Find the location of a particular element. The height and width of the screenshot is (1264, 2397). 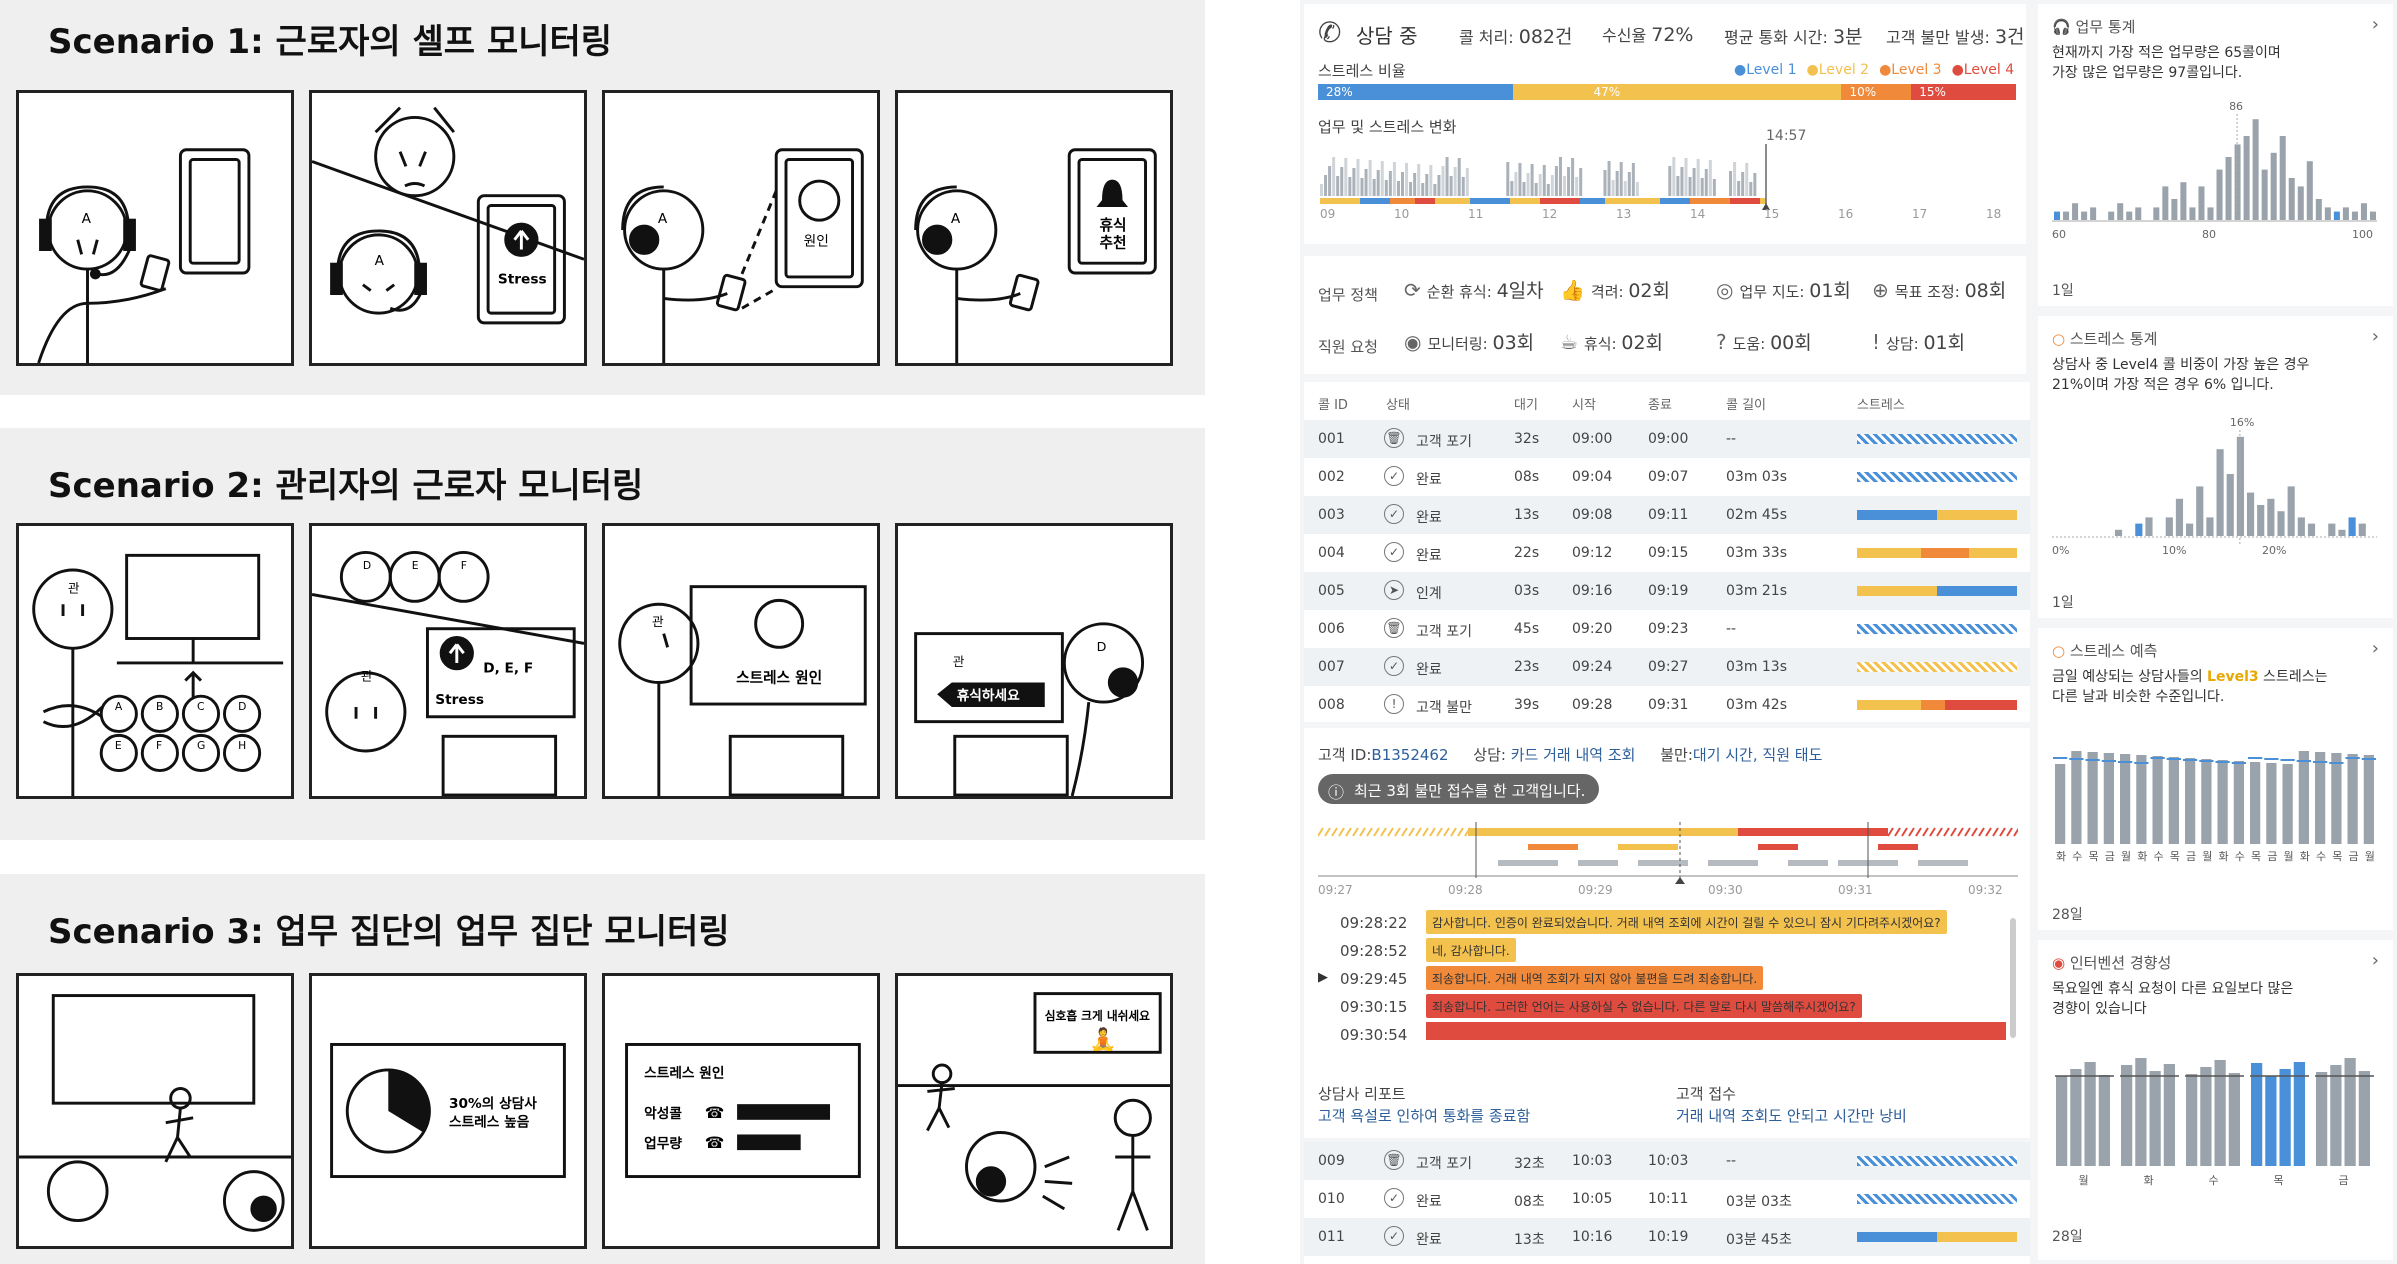

policy-item-label: 상담: is located at coordinates (1905, 344).